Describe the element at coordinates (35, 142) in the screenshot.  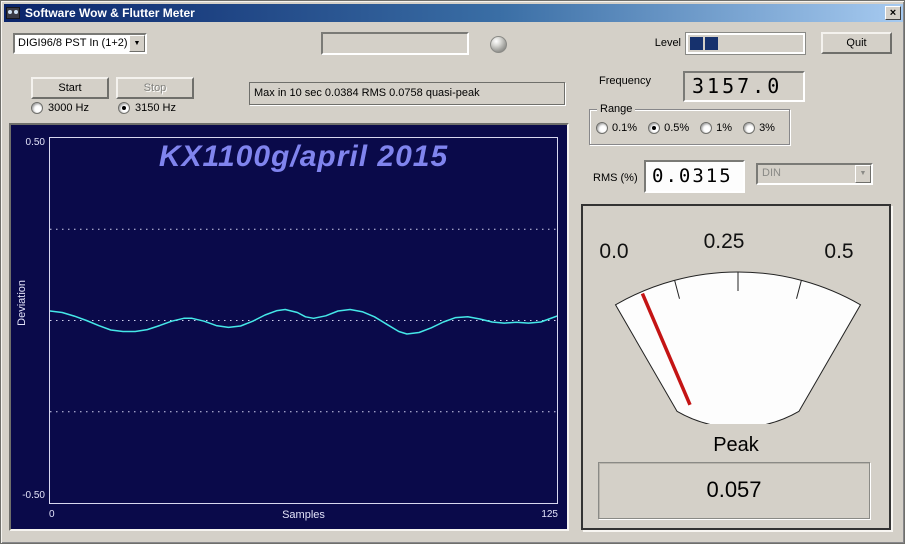
I see `y-tick-top: 0.50` at that location.